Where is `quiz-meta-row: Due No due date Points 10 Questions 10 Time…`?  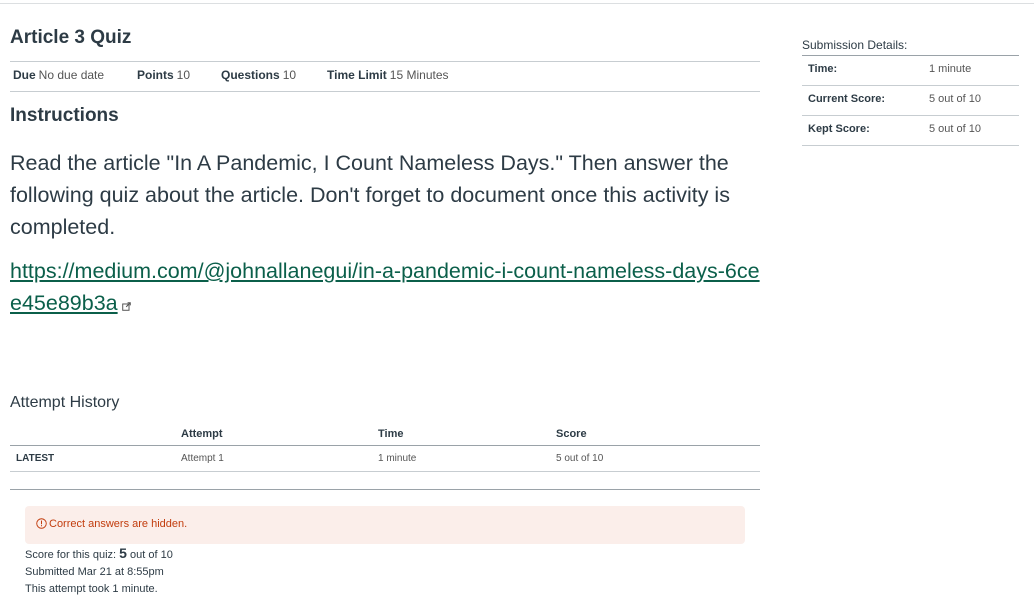
quiz-meta-row: Due No due date Points 10 Questions 10 Time… is located at coordinates (385, 76).